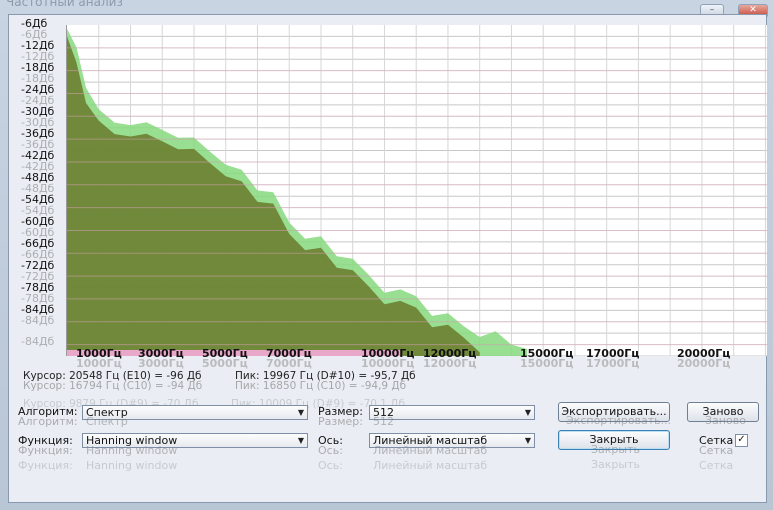  I want to click on x-tick-label-ghost: 15000Гц, so click(547, 363).